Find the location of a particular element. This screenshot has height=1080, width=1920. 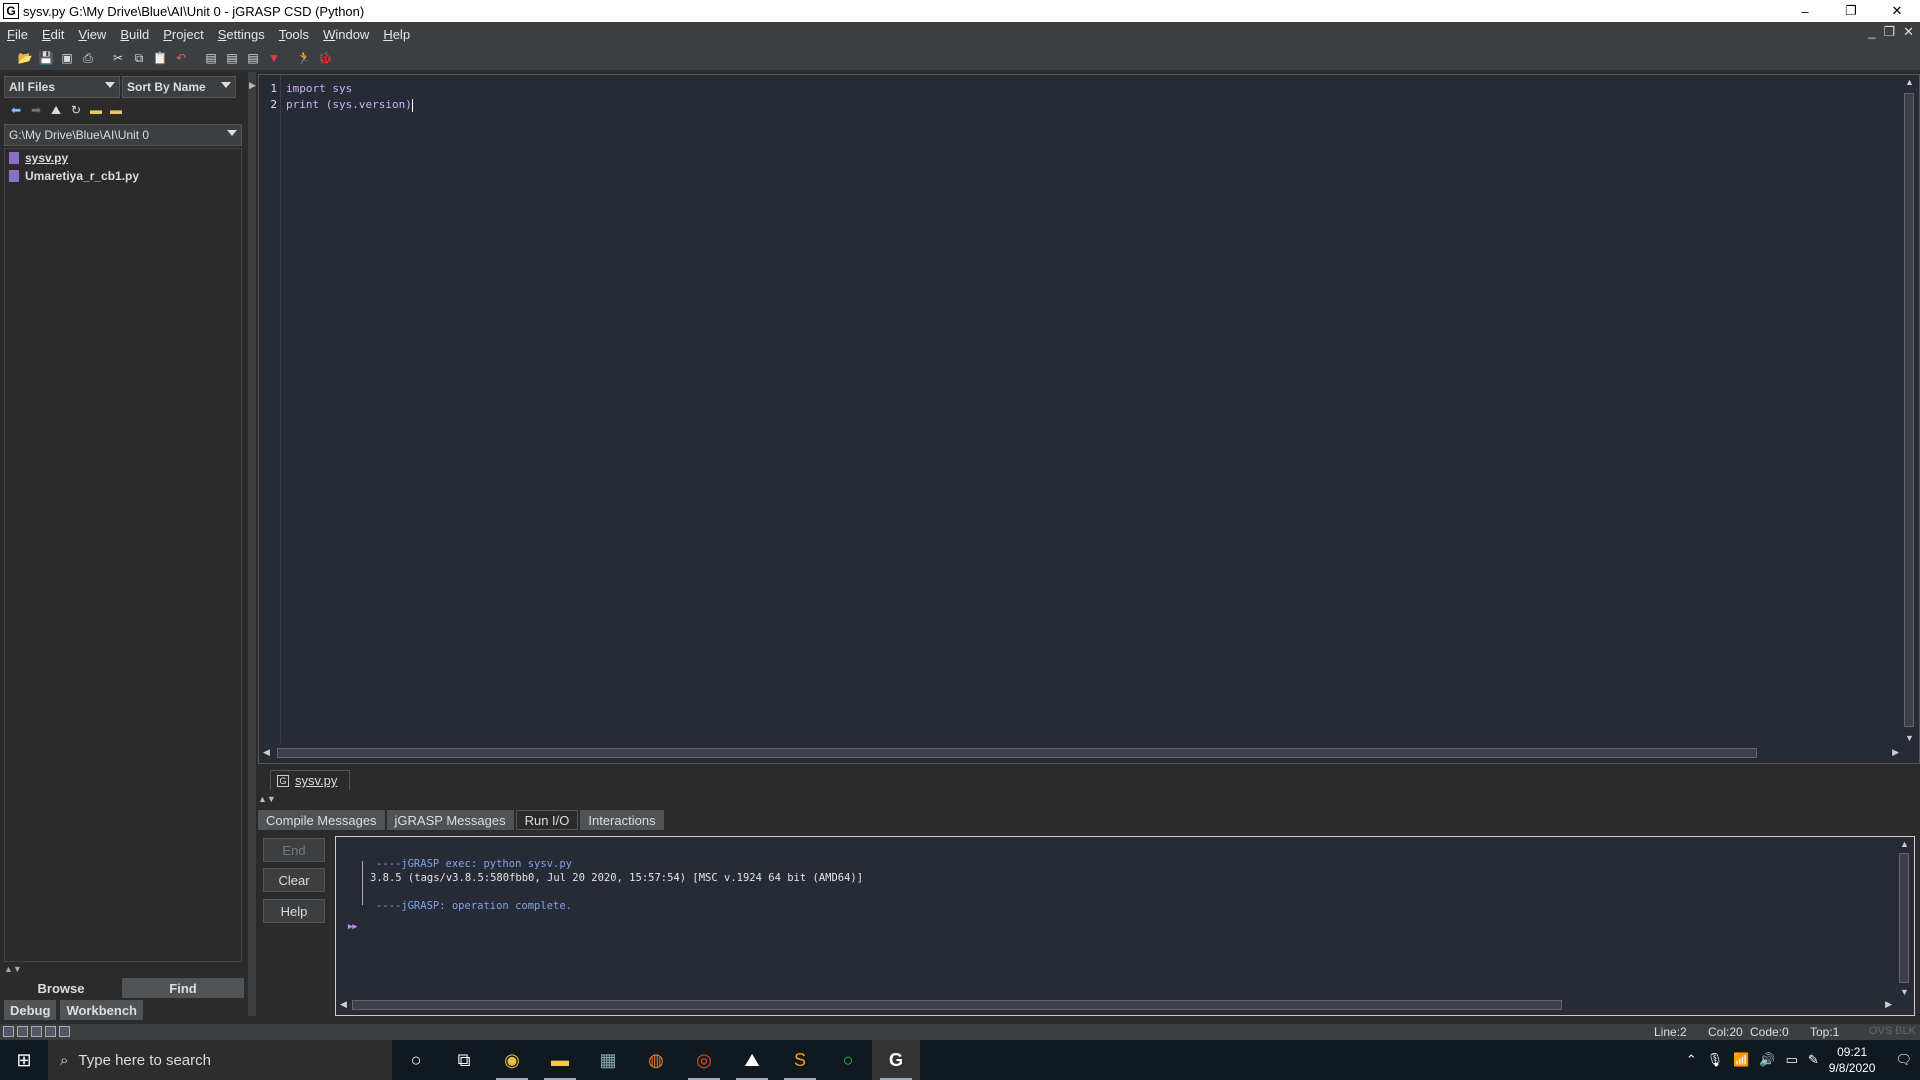

clear-button: Clear is located at coordinates (294, 880).